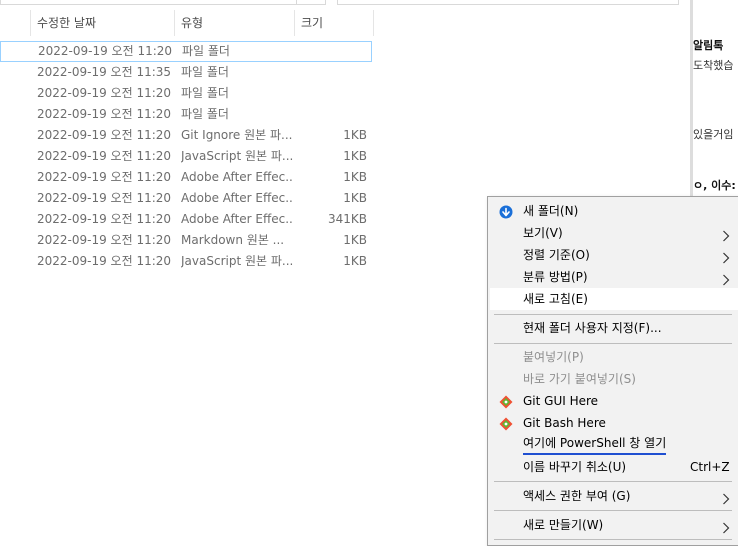 Image resolution: width=738 pixels, height=546 pixels. What do you see at coordinates (563, 525) in the screenshot?
I see `menu-item-label: 새로 만들기(W)` at bounding box center [563, 525].